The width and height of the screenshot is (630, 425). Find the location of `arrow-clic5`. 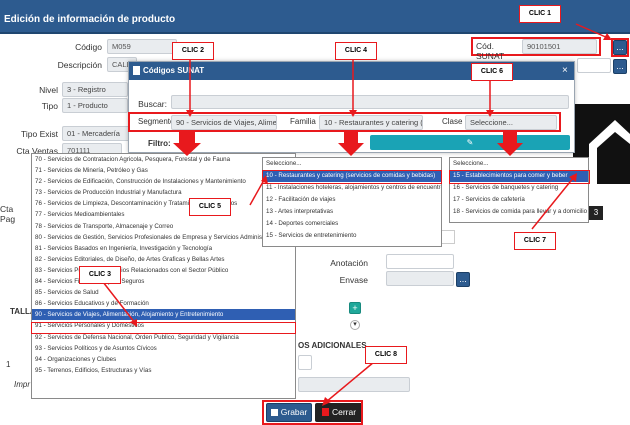

arrow-clic5 is located at coordinates (257, 192).